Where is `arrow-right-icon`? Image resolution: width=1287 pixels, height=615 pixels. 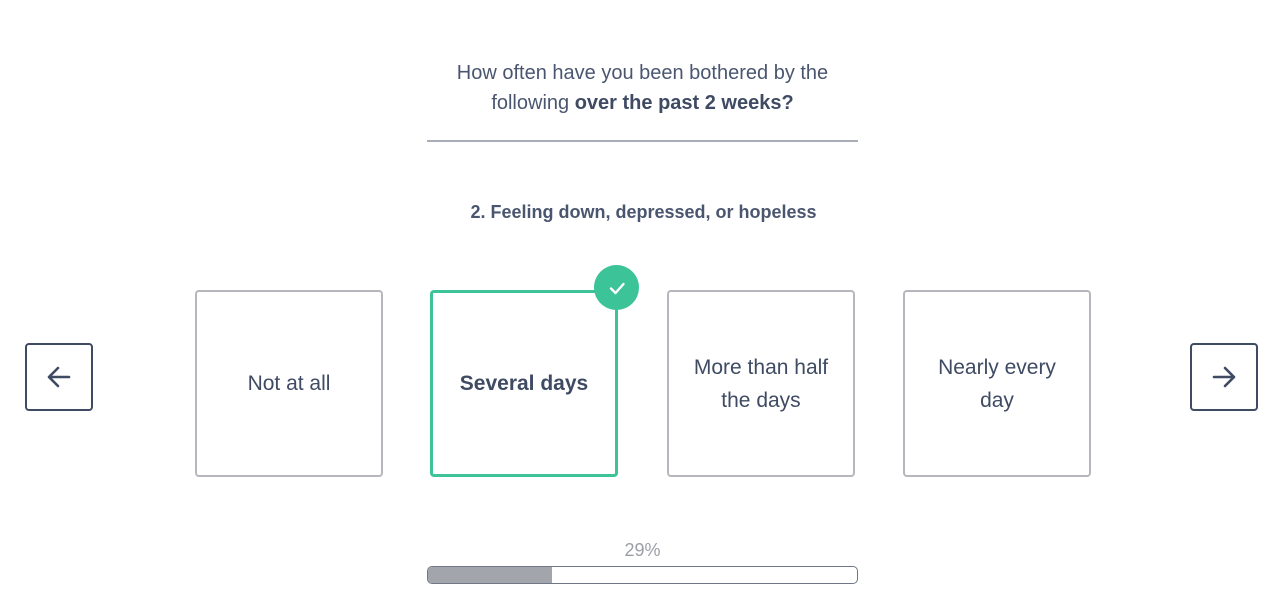 arrow-right-icon is located at coordinates (1224, 377).